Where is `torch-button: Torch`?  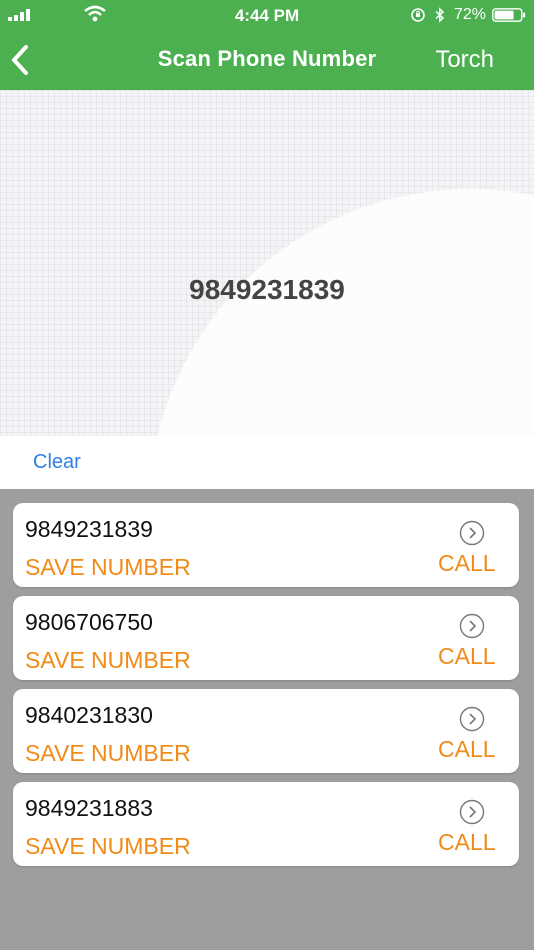
torch-button: Torch is located at coordinates (464, 60).